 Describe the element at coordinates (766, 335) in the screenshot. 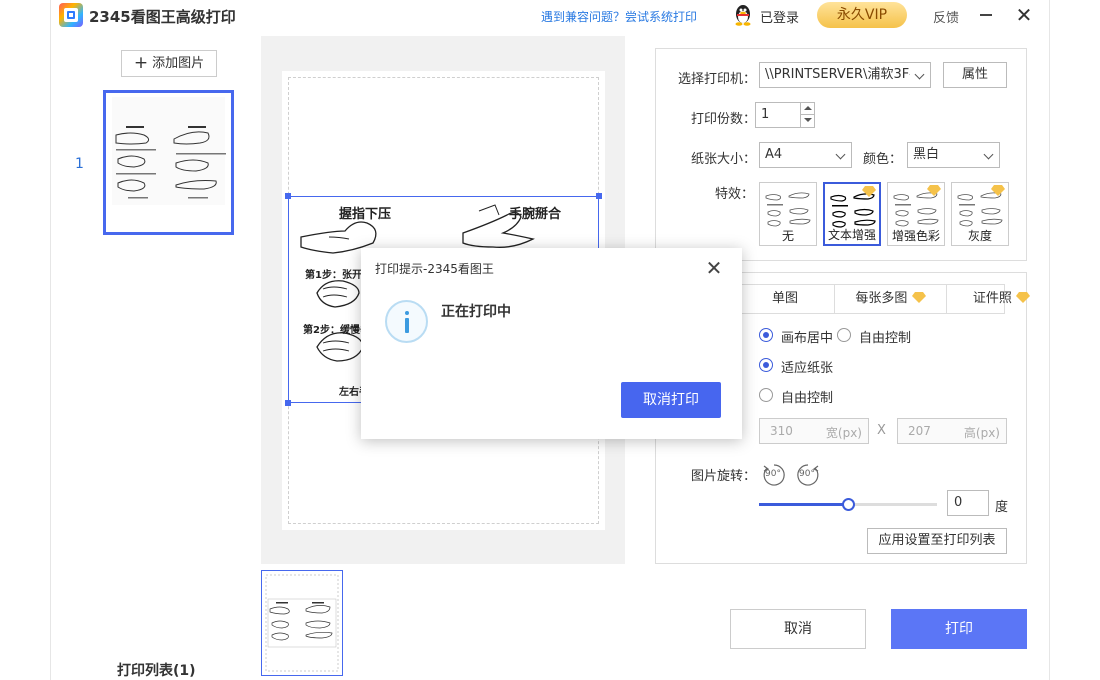

I see `radio-canvas-center` at that location.